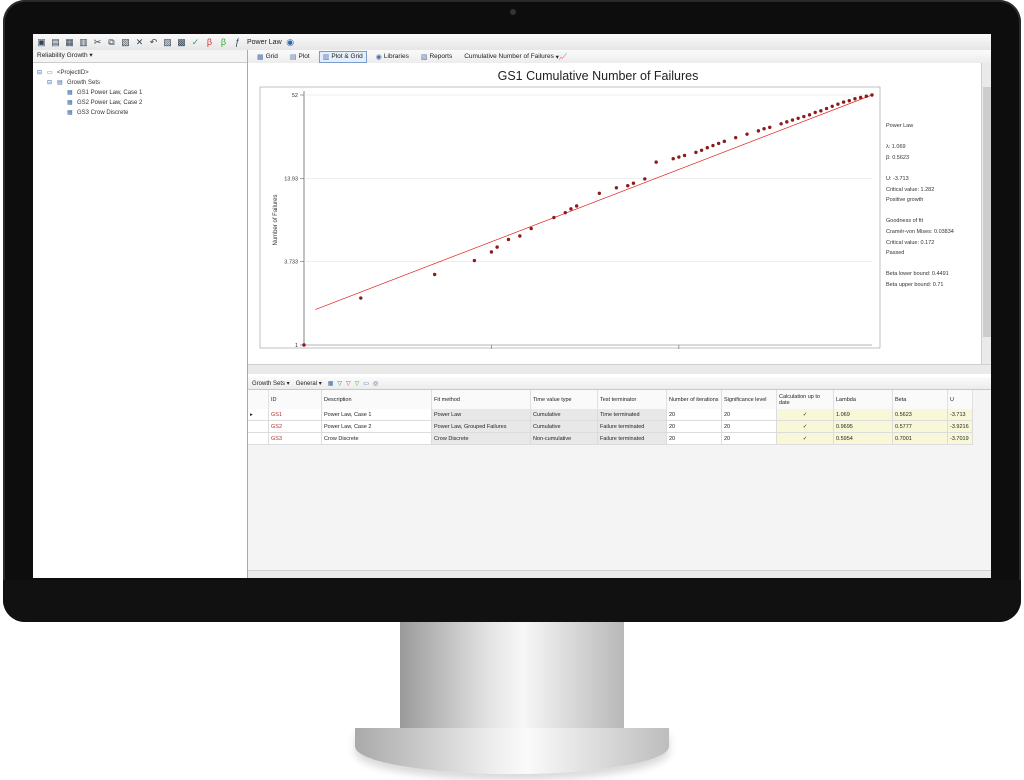  I want to click on save-icon: ▦, so click(69, 42).